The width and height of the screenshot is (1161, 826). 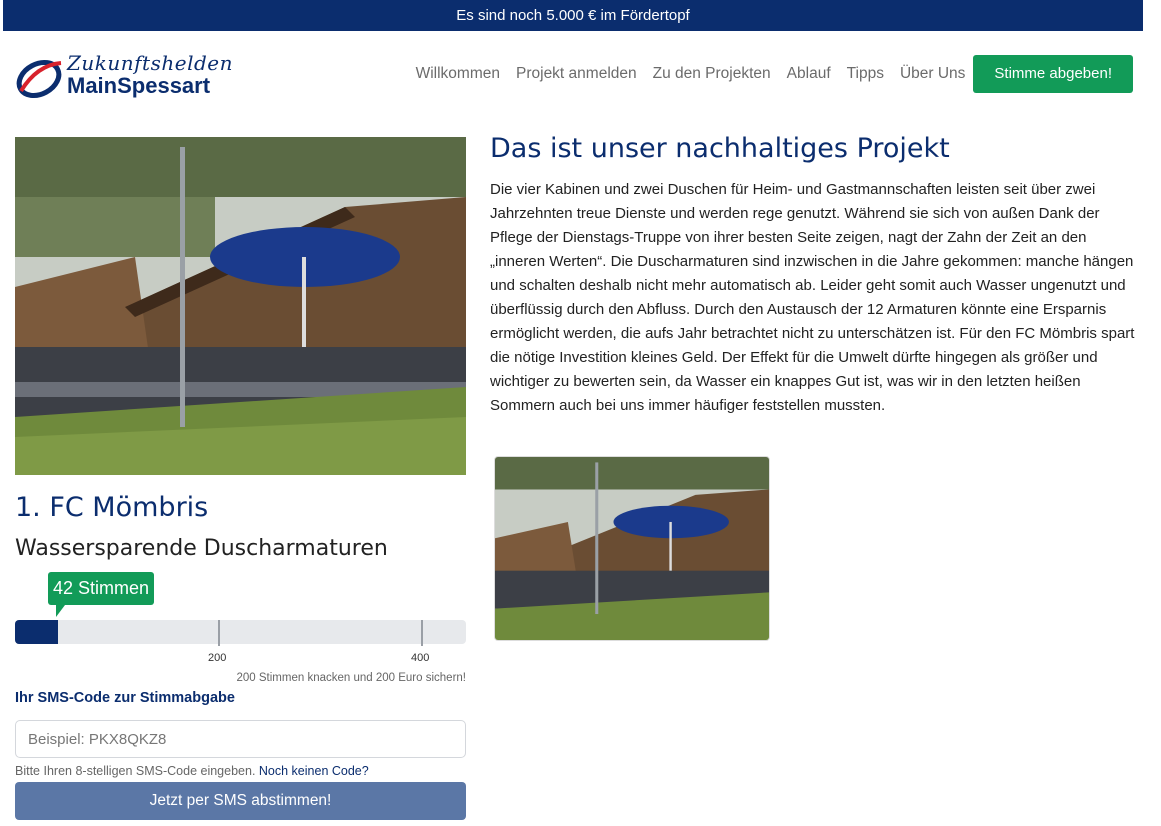 I want to click on logo-swoosh-icon, so click(x=39, y=79).